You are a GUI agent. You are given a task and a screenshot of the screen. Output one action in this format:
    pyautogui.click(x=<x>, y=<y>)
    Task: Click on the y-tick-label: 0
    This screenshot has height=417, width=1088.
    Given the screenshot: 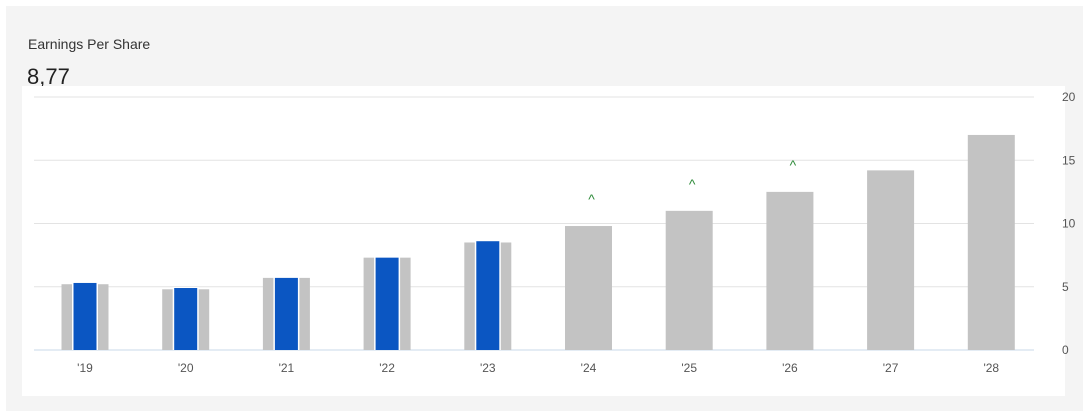 What is the action you would take?
    pyautogui.click(x=1065, y=350)
    